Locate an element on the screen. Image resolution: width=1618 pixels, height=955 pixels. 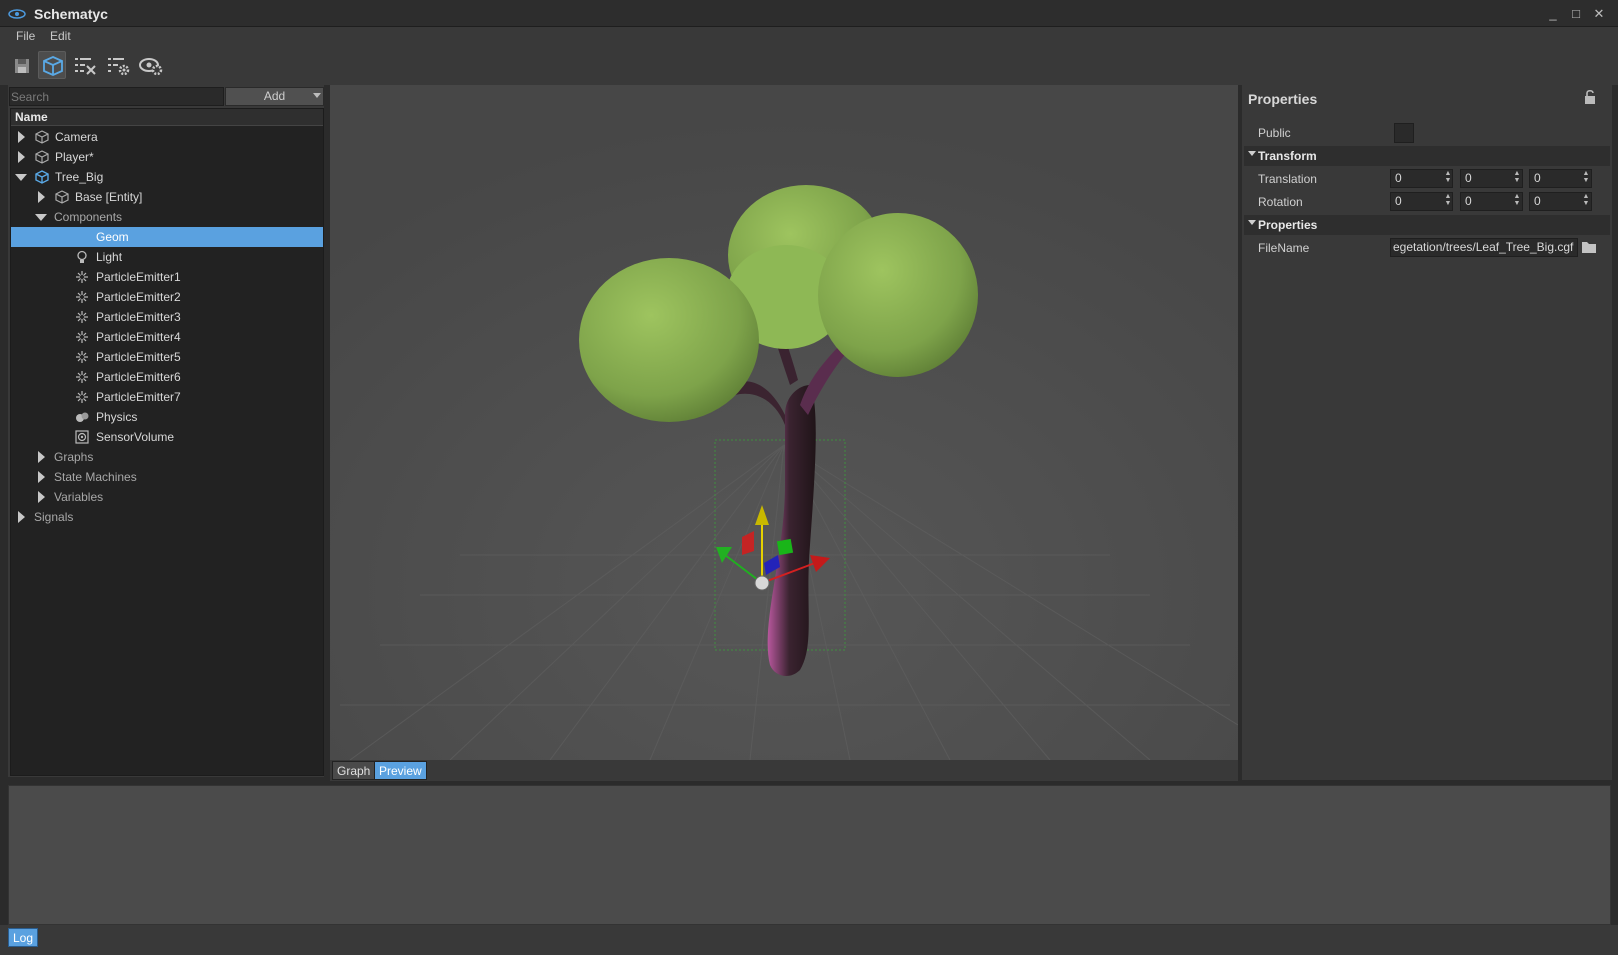
tree-item-base-entity: Base [Entity] is located at coordinates (167, 197).